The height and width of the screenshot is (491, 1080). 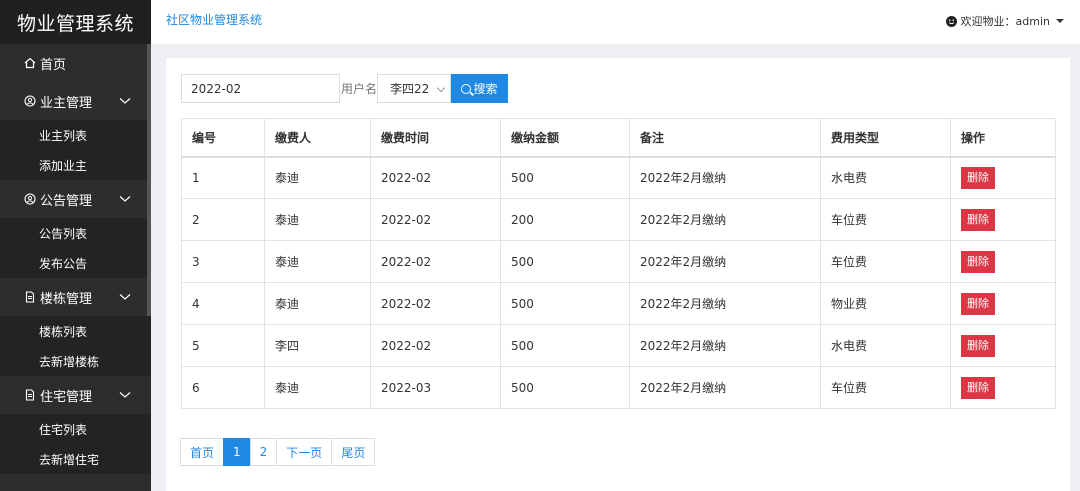 I want to click on user-menu: 欢迎物业：admin, so click(x=1004, y=21).